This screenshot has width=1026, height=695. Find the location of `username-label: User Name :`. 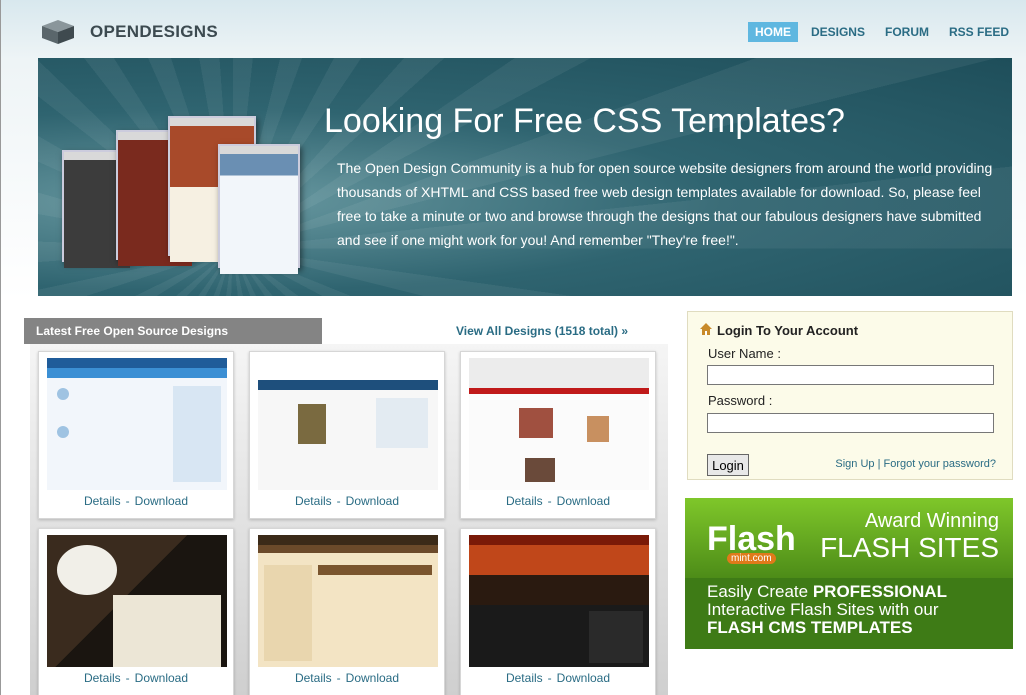

username-label: User Name : is located at coordinates (744, 353).